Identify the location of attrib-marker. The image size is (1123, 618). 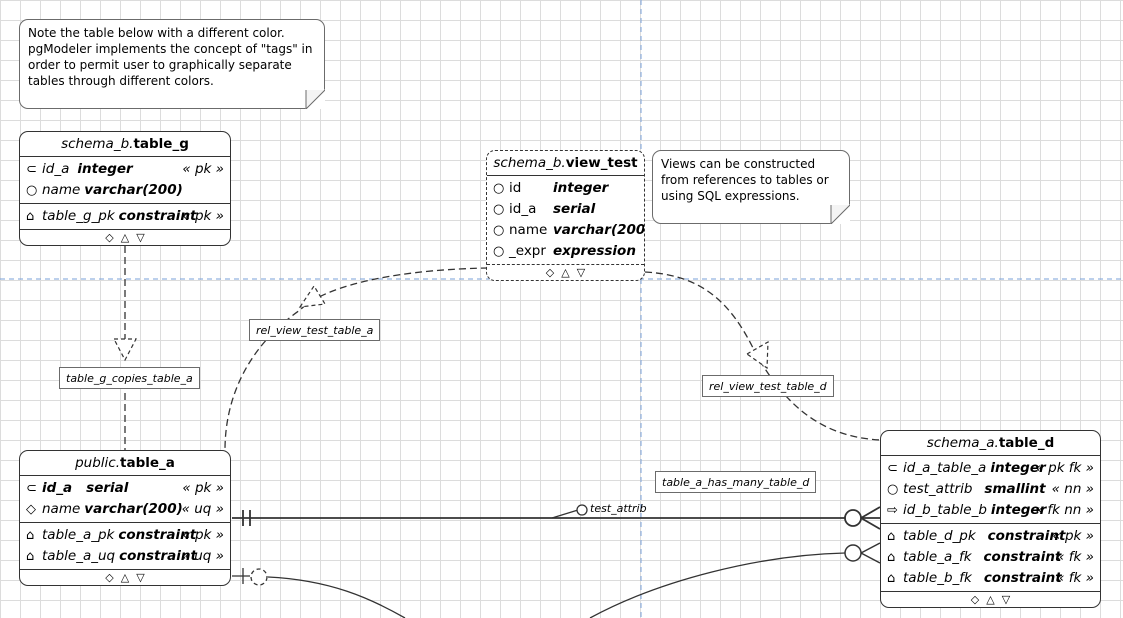
(582, 510).